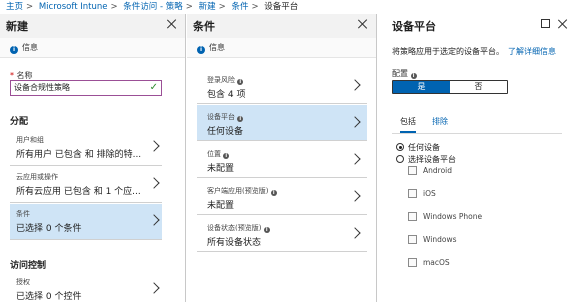 The width and height of the screenshot is (576, 302). What do you see at coordinates (19, 122) in the screenshot?
I see `assignments-heading: 分配` at bounding box center [19, 122].